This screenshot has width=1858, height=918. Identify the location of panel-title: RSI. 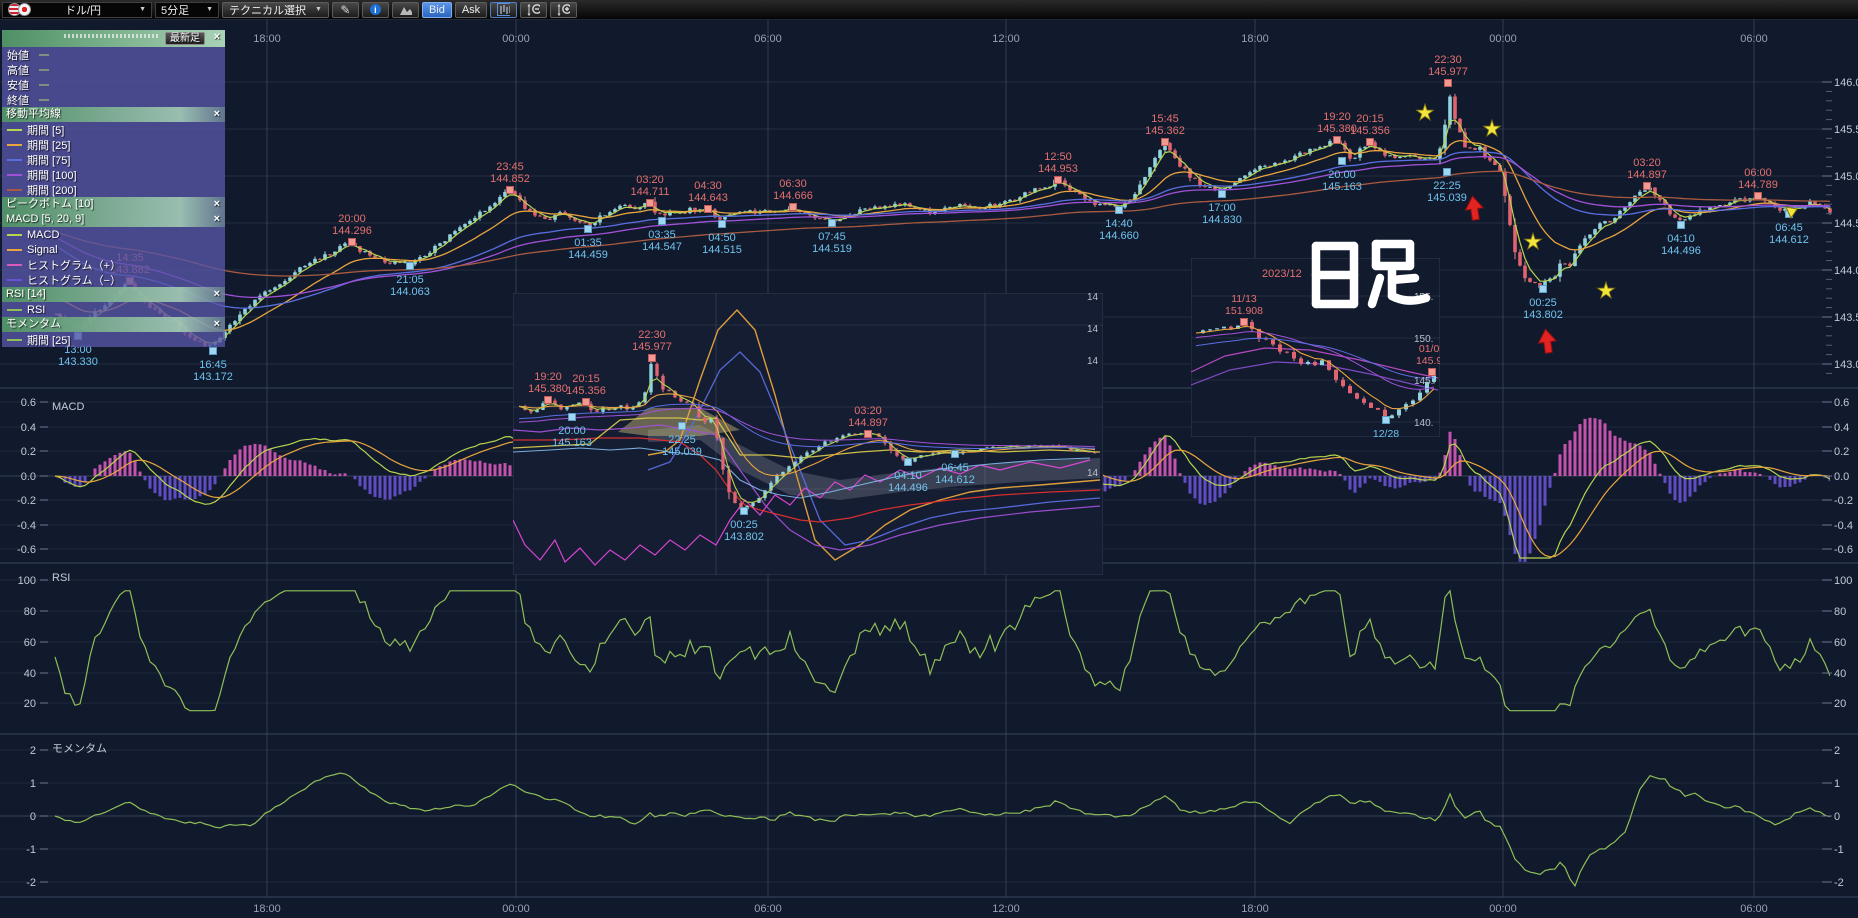
(61, 578).